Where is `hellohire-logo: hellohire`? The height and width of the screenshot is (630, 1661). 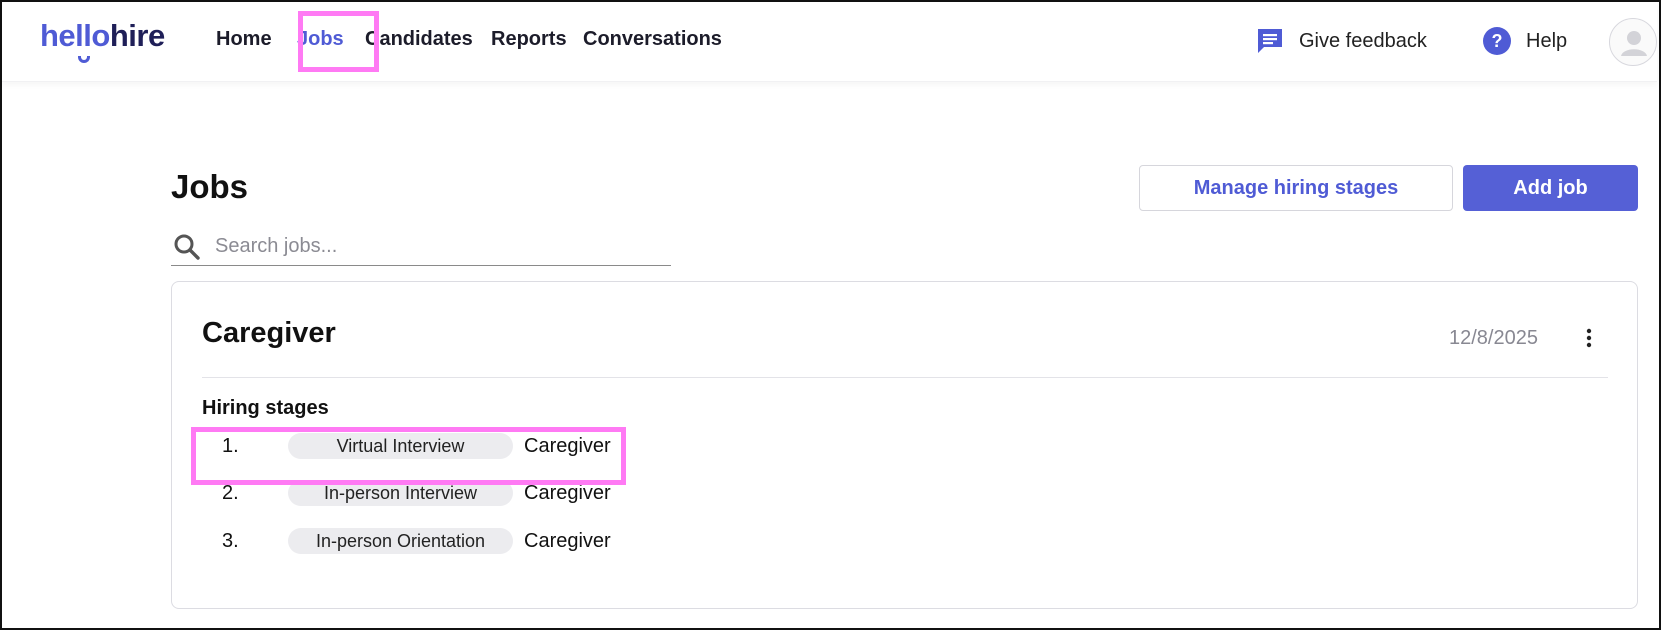
hellohire-logo: hellohire is located at coordinates (102, 40).